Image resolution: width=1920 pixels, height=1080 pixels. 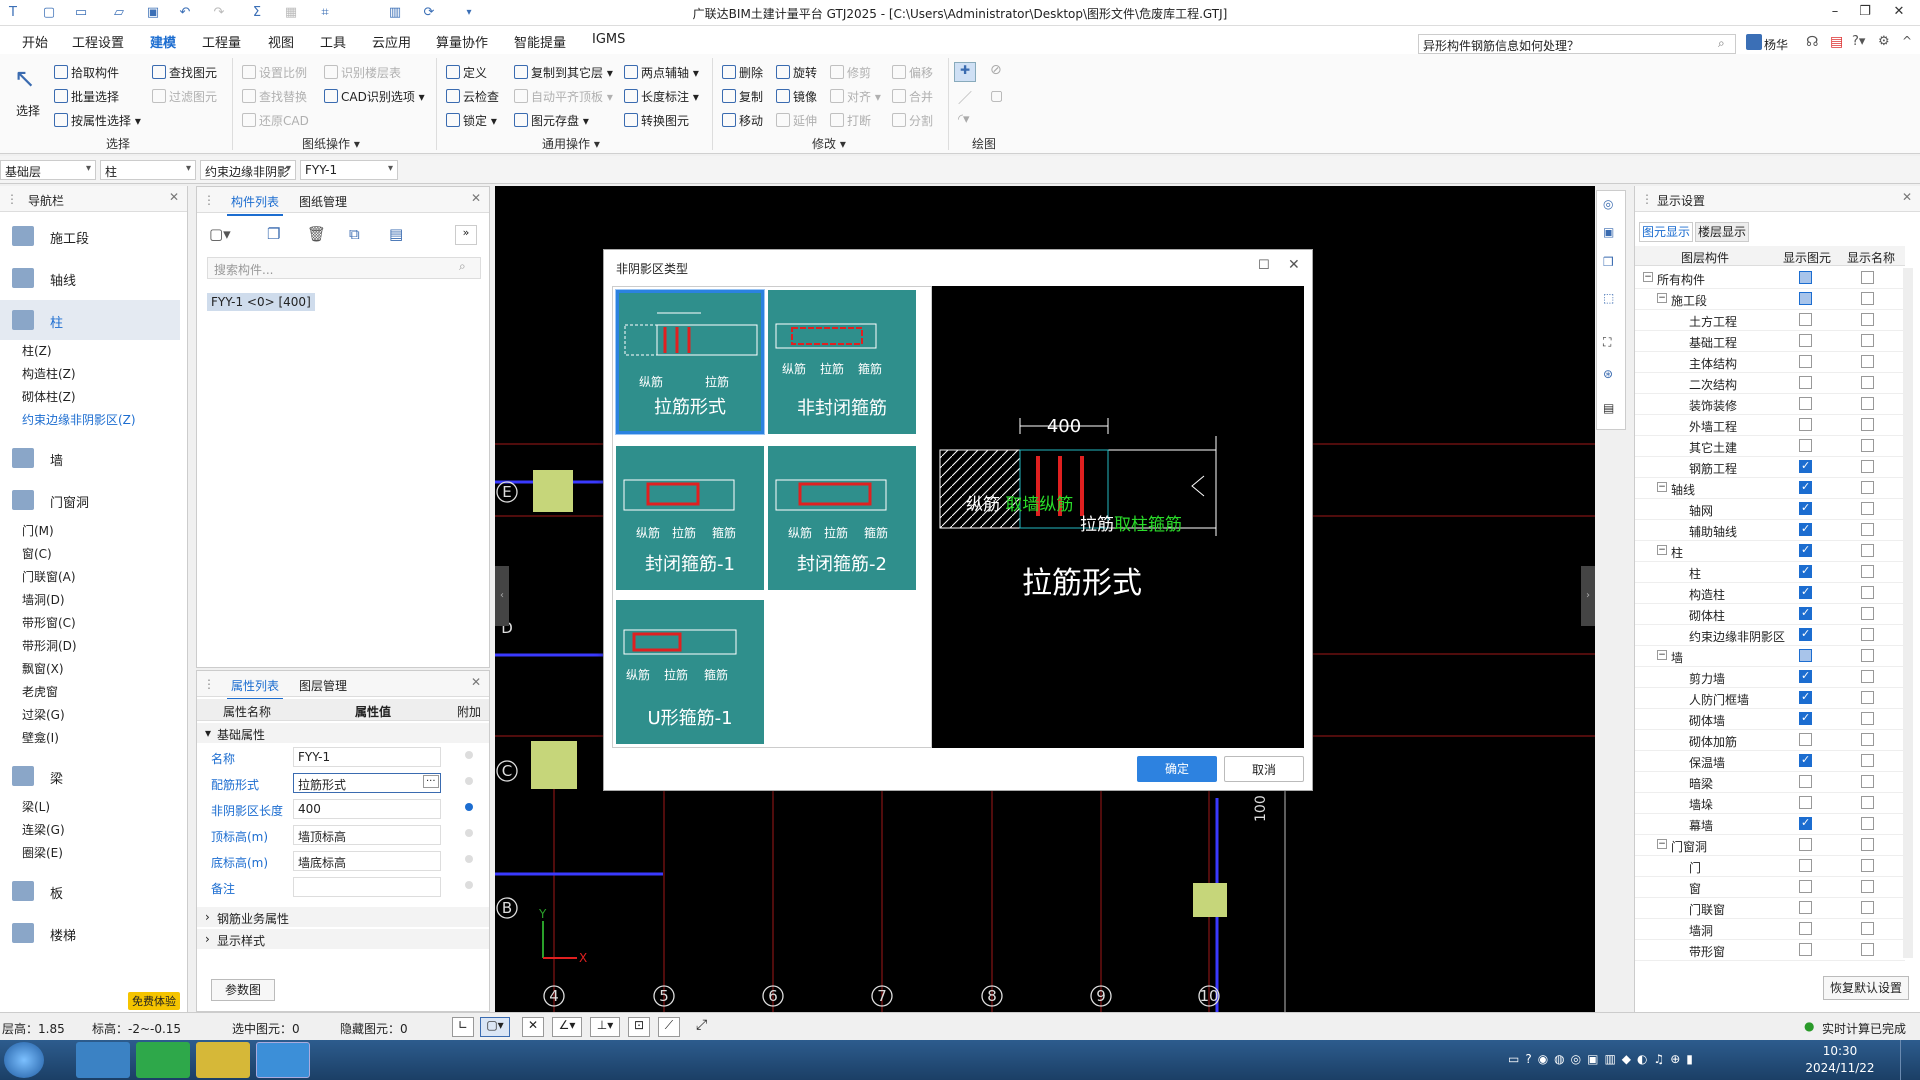 I want to click on nav-sub-item: 飘窗(X), so click(x=43, y=668).